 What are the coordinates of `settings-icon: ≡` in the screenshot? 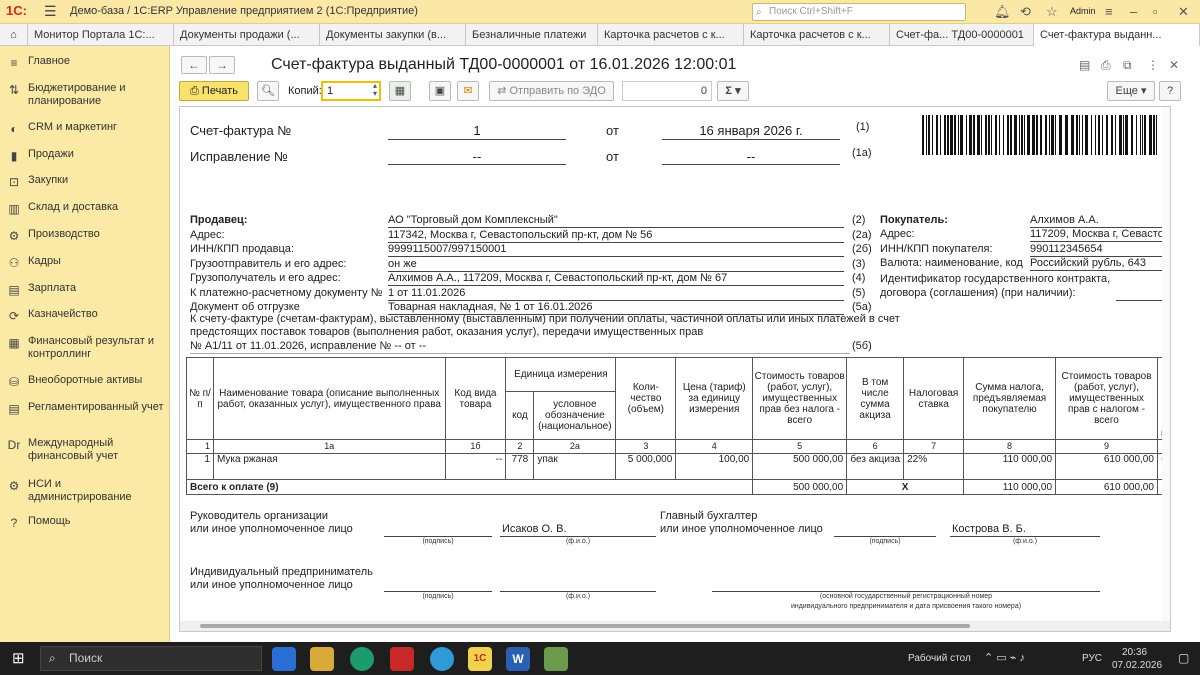 It's located at (1109, 11).